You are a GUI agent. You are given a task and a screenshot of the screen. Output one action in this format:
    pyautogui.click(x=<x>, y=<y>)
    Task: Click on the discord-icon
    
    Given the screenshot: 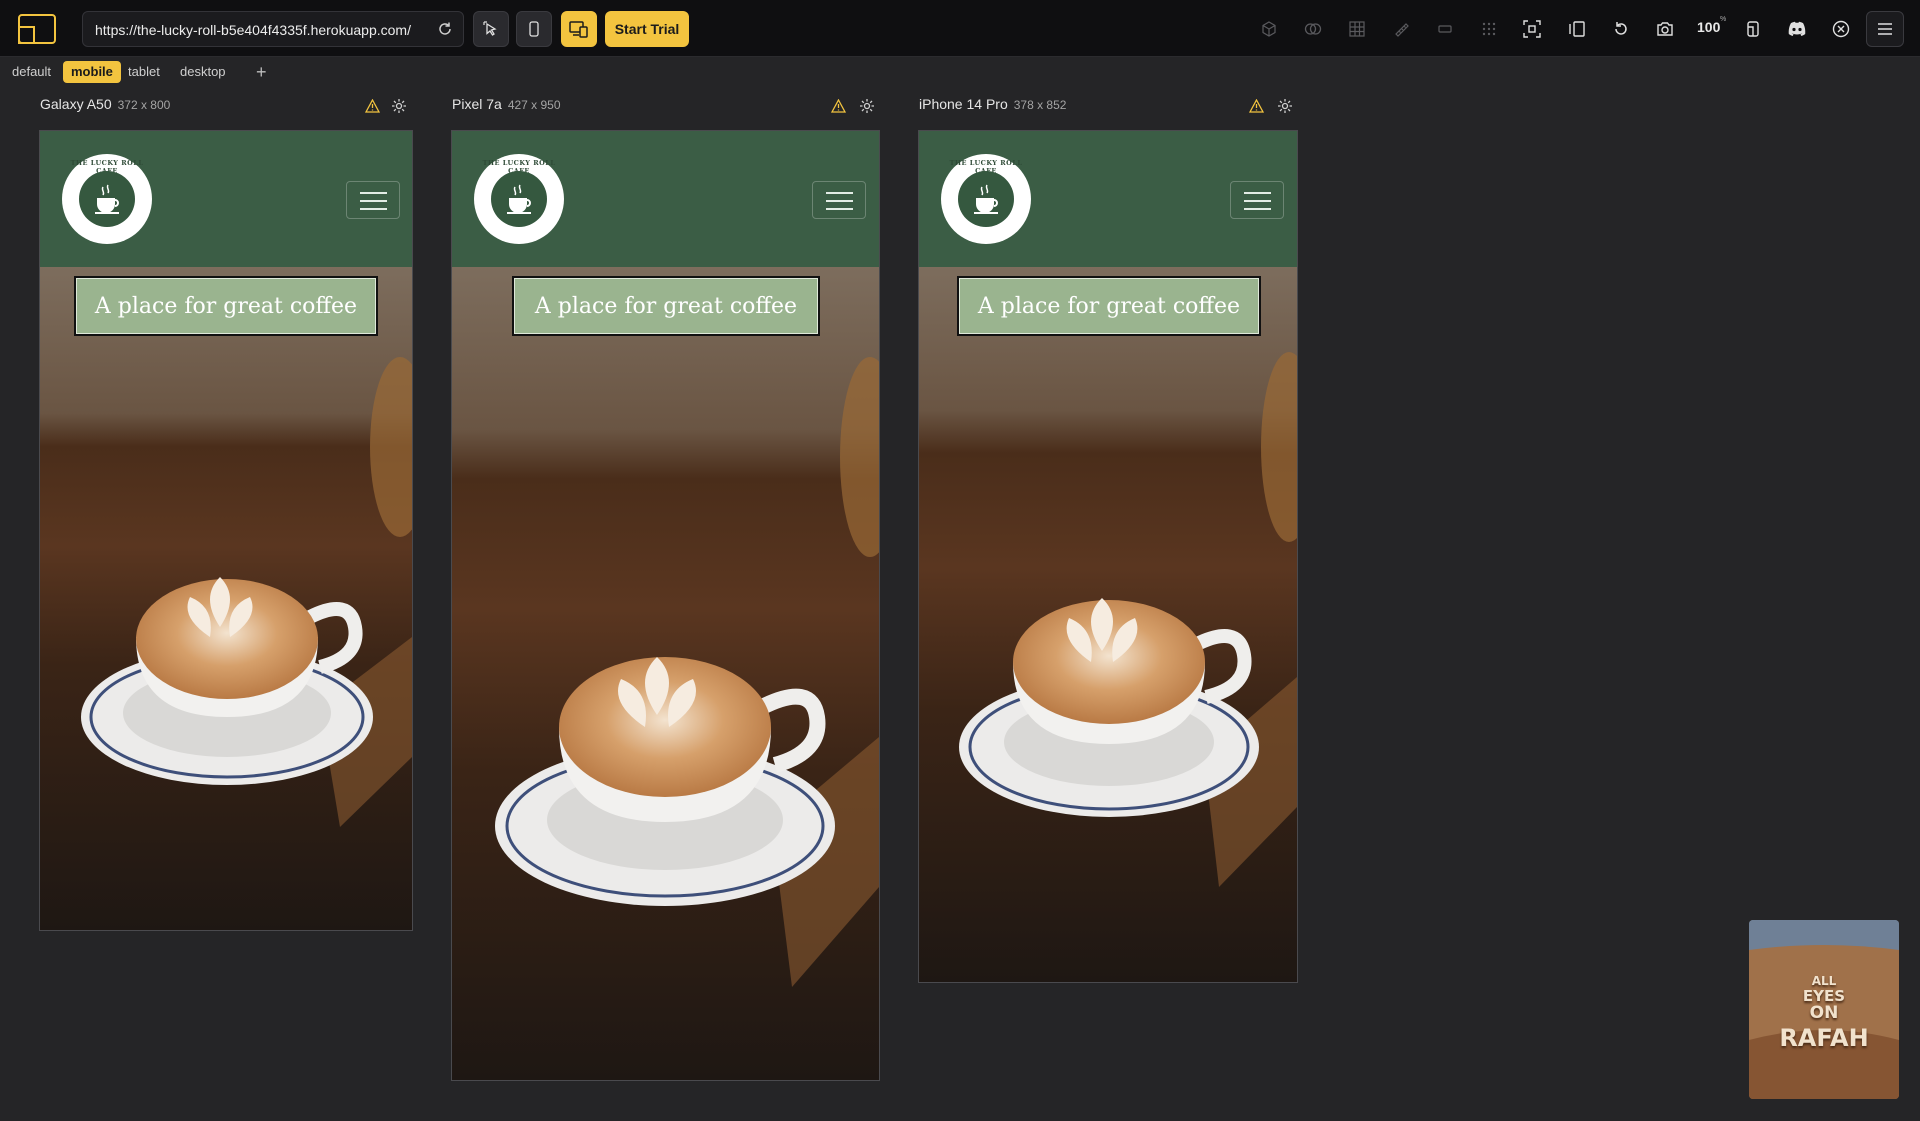 What is the action you would take?
    pyautogui.click(x=1797, y=29)
    